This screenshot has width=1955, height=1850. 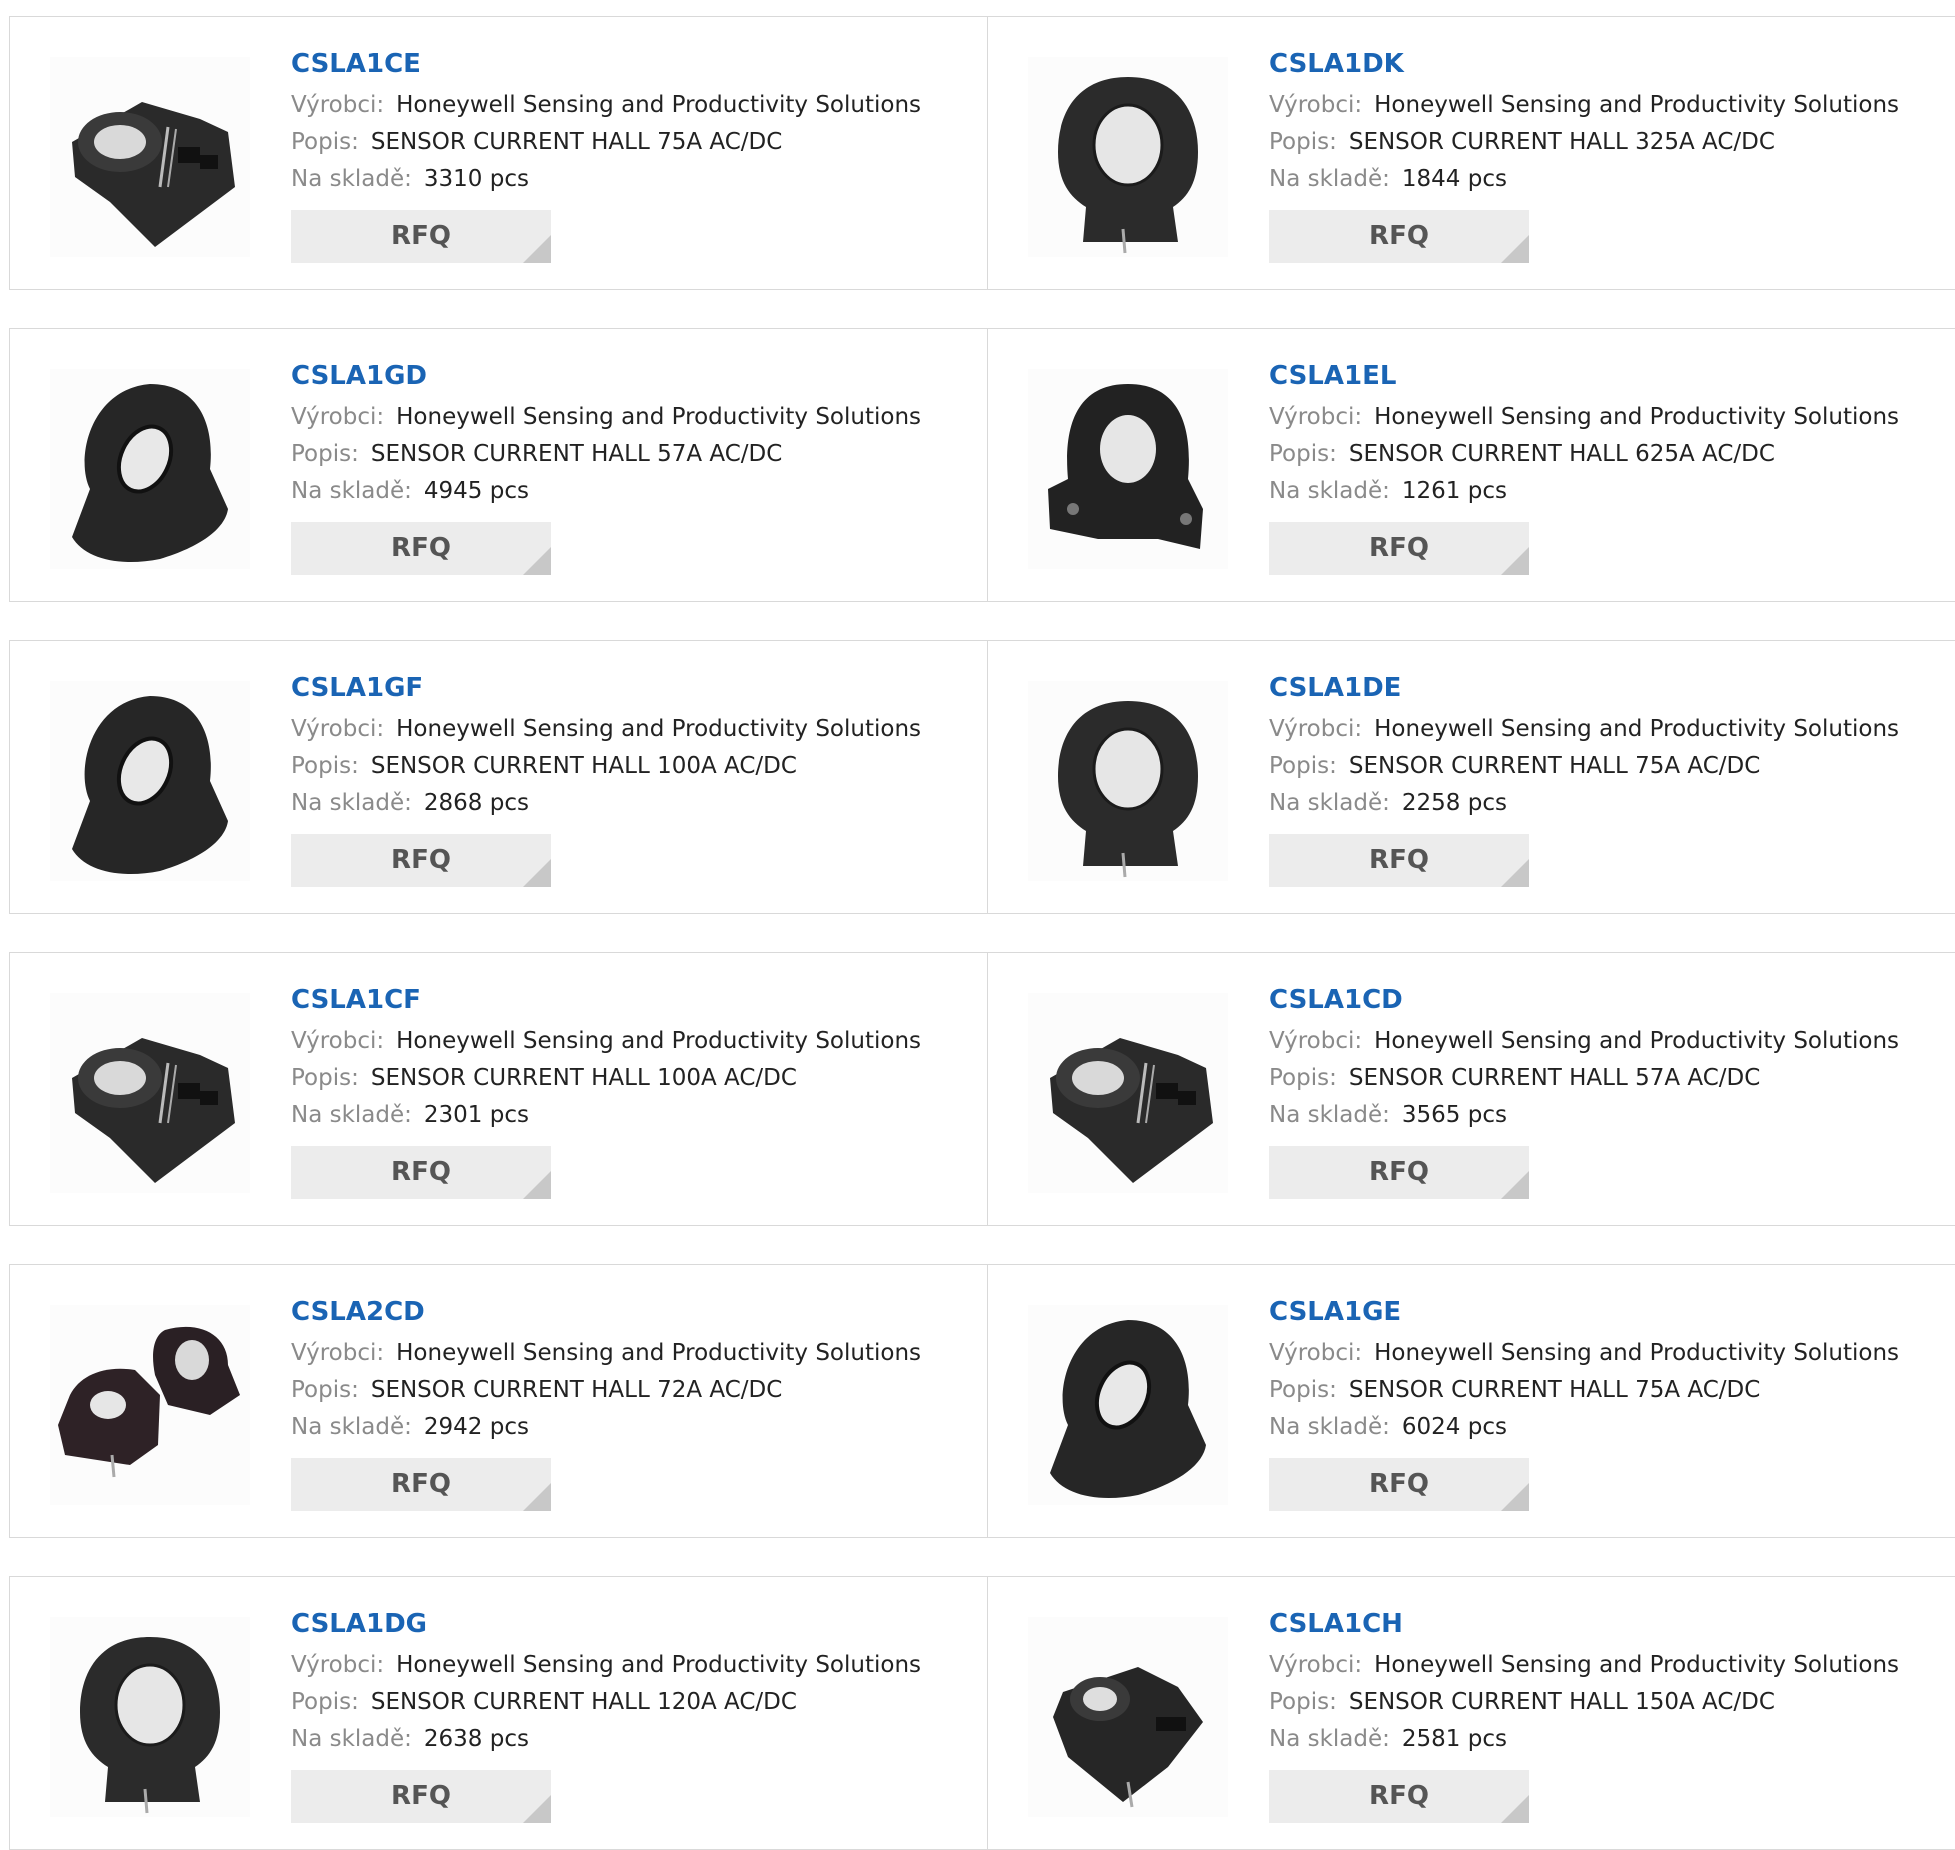 I want to click on stock-line: Na skladě: 2868 pcs, so click(x=621, y=803).